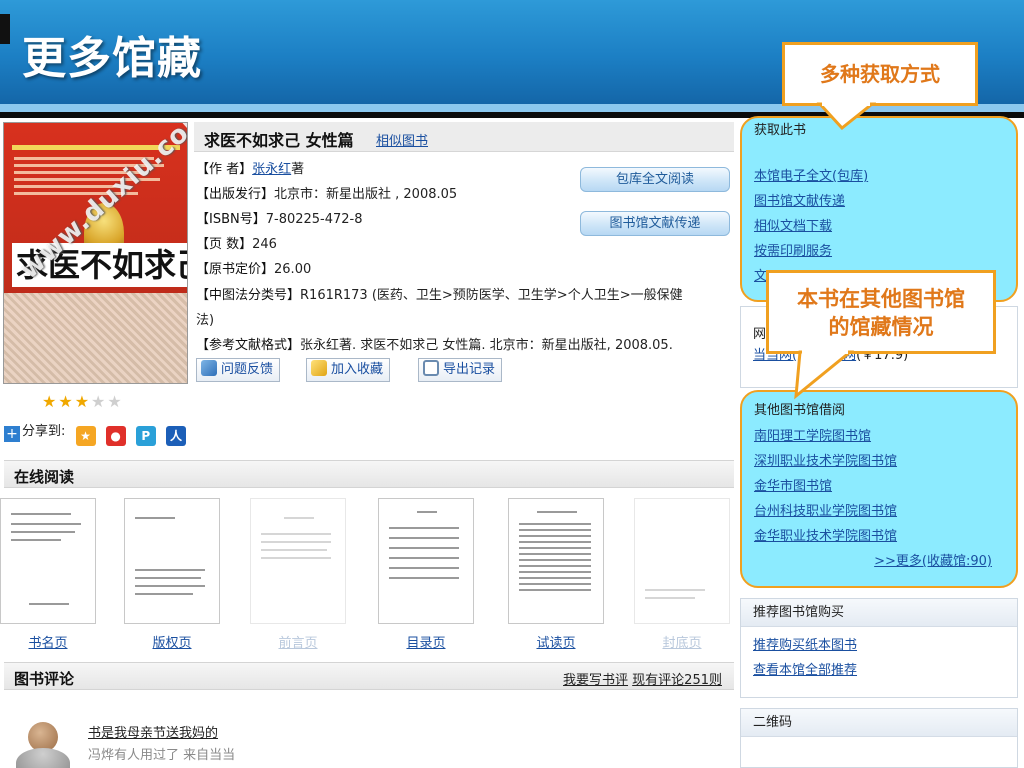  Describe the element at coordinates (879, 486) in the screenshot. I see `library-link: 金华市图书馆` at that location.